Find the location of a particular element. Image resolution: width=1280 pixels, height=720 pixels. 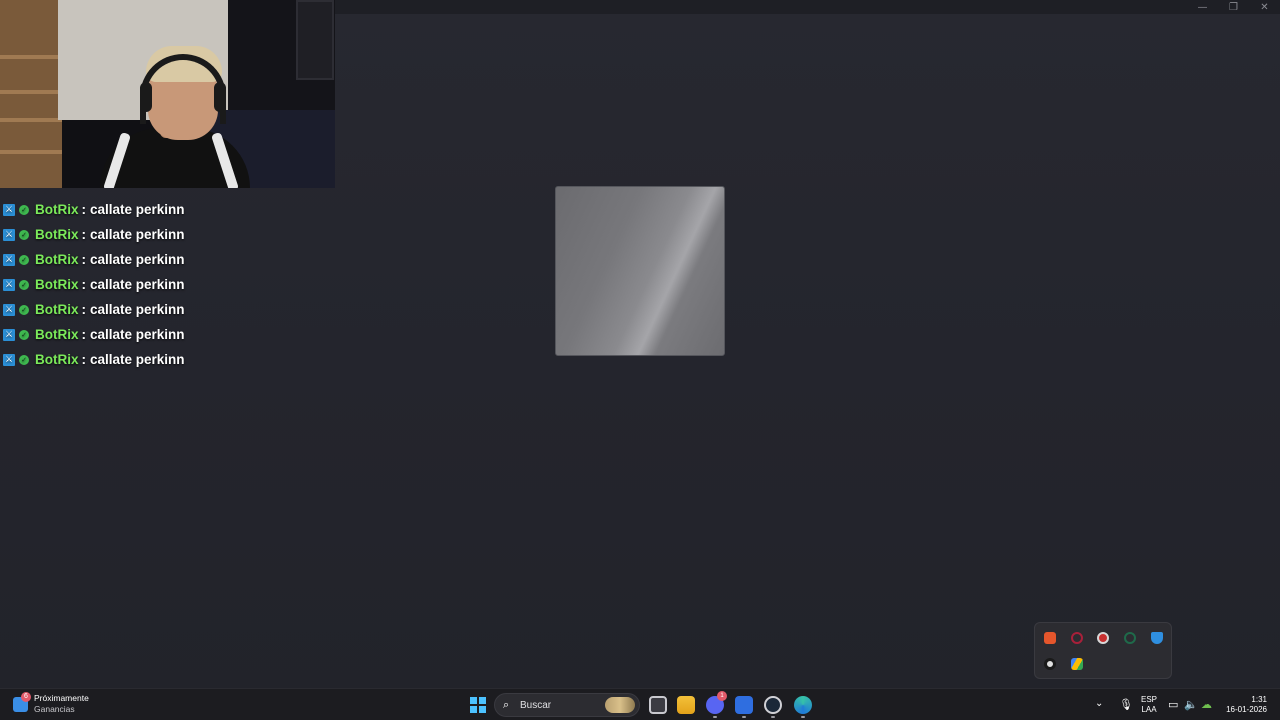

loading-placeholder is located at coordinates (640, 271).